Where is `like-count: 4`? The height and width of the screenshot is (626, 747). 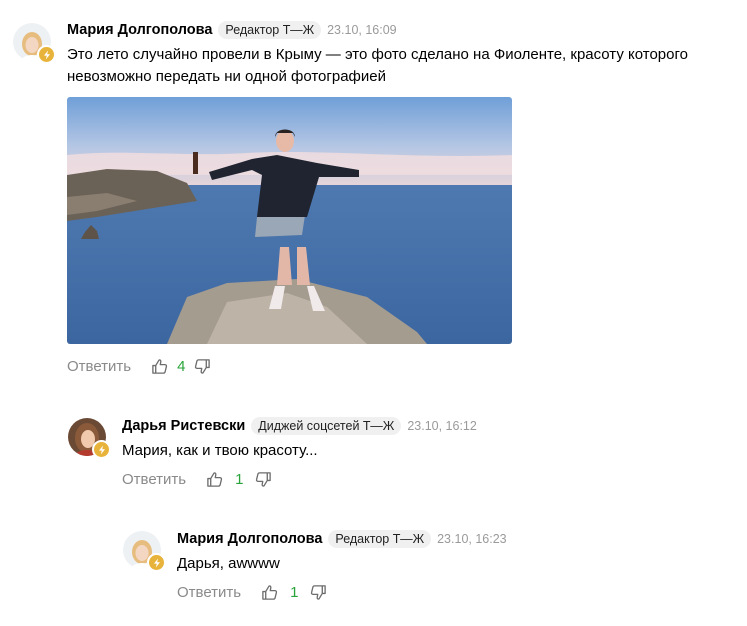
like-count: 4 is located at coordinates (181, 366).